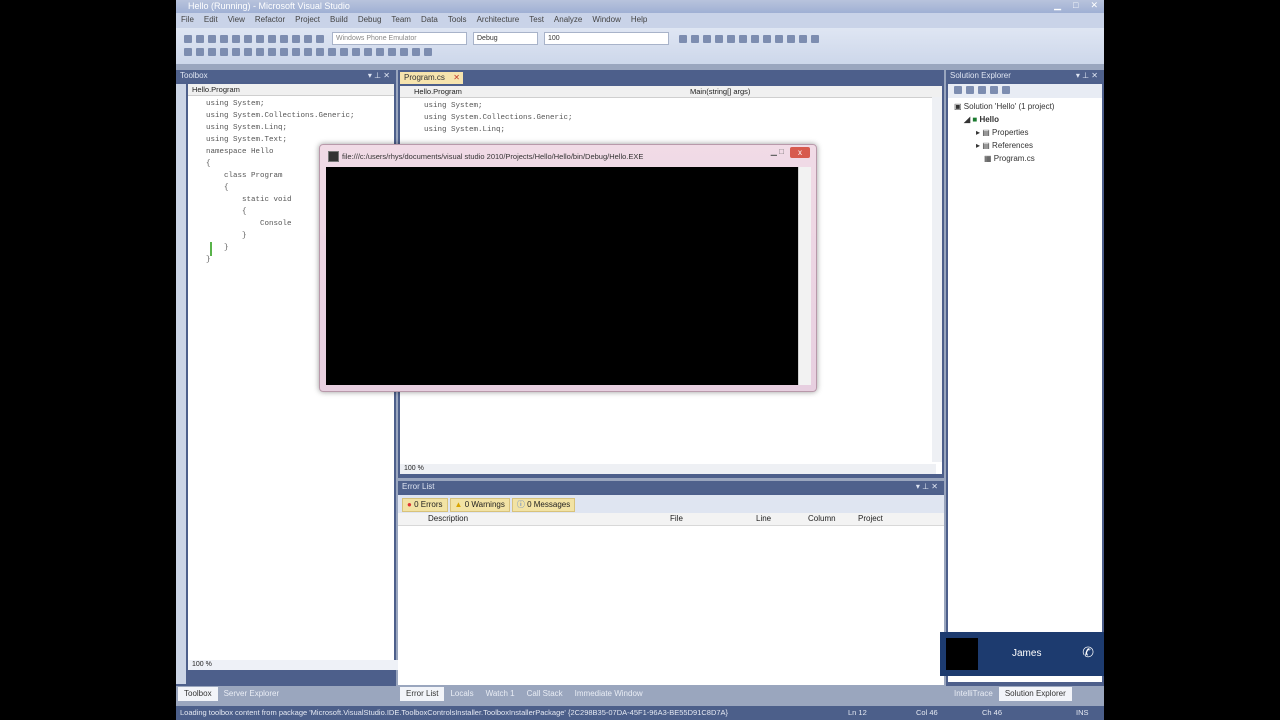 Image resolution: width=1280 pixels, height=720 pixels. What do you see at coordinates (1006, 90) in the screenshot?
I see `view-class-diagram-icon` at bounding box center [1006, 90].